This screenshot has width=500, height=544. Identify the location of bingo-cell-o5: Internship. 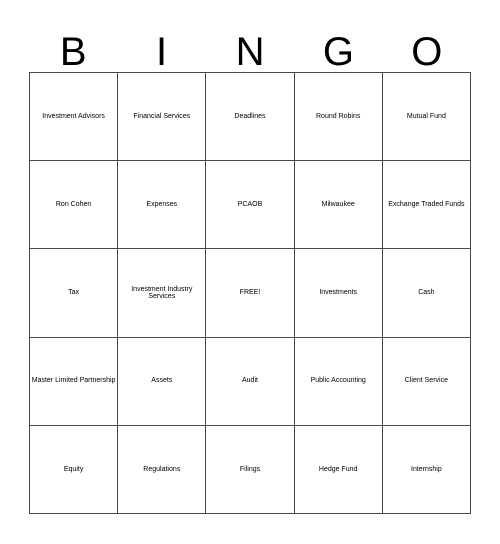
(426, 469).